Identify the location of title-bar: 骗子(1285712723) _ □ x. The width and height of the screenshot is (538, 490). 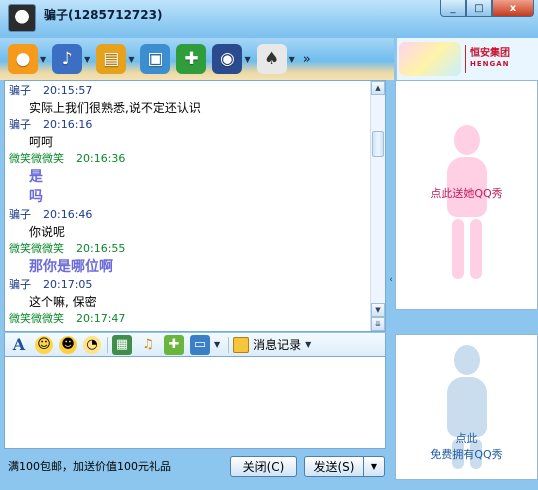
(269, 19).